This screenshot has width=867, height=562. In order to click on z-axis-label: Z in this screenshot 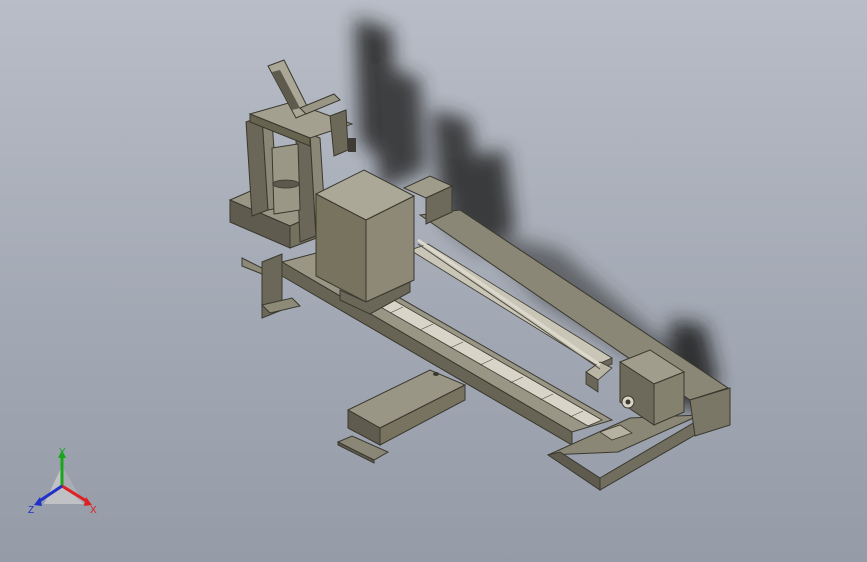, I will do `click(31, 510)`.